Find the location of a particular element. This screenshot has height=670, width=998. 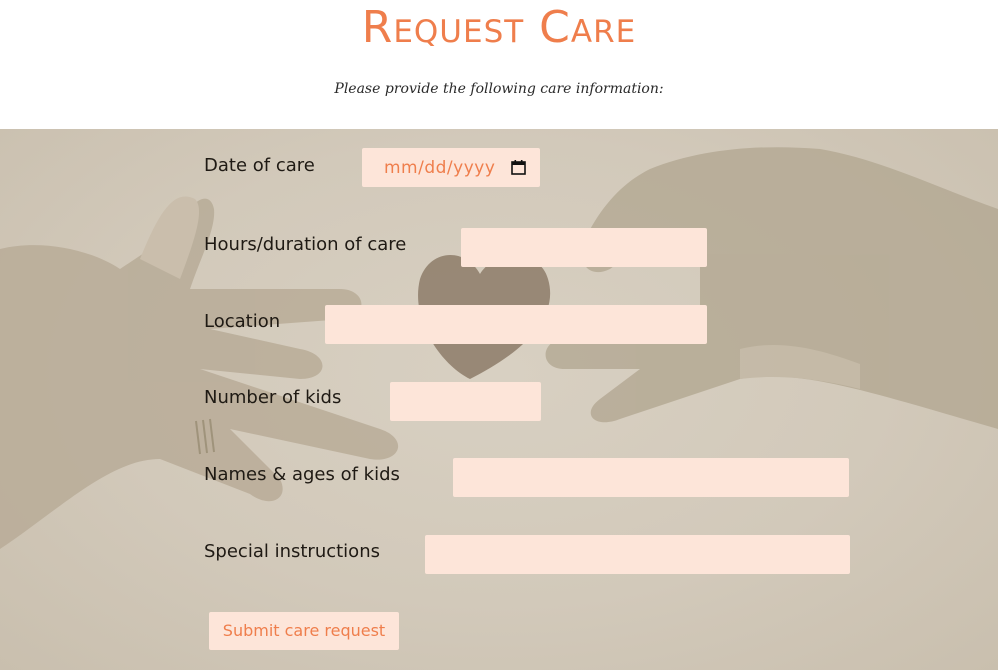

names-ages-kids-input is located at coordinates (651, 477).